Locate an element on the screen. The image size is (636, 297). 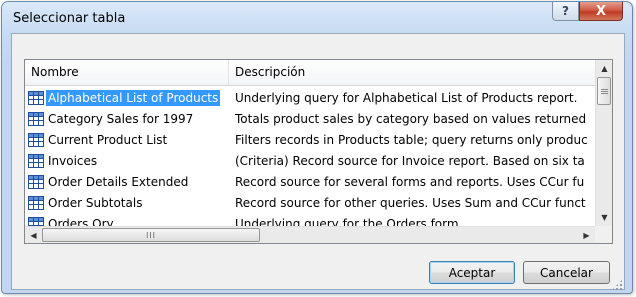
row-name-cell: Invoices is located at coordinates (127, 161).